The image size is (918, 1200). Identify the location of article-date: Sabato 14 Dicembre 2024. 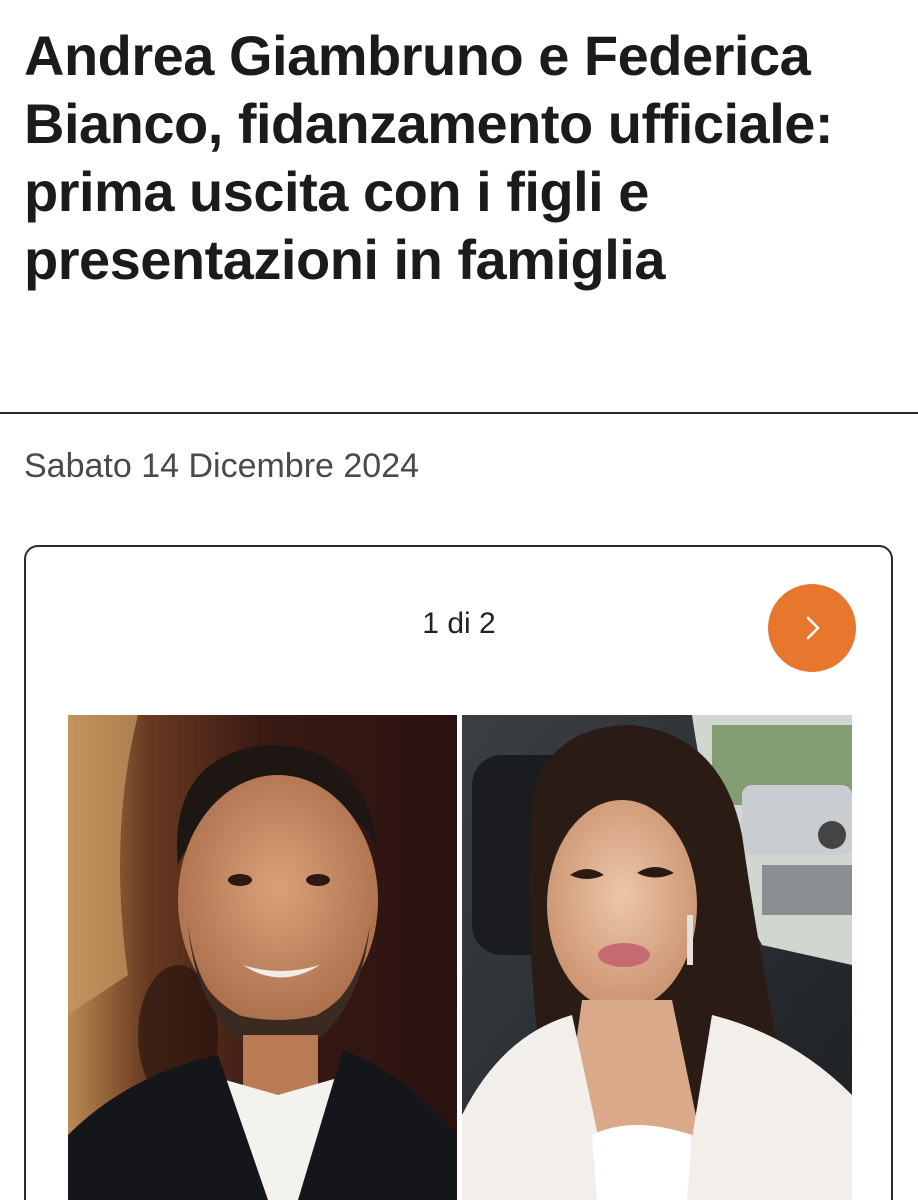
(222, 466).